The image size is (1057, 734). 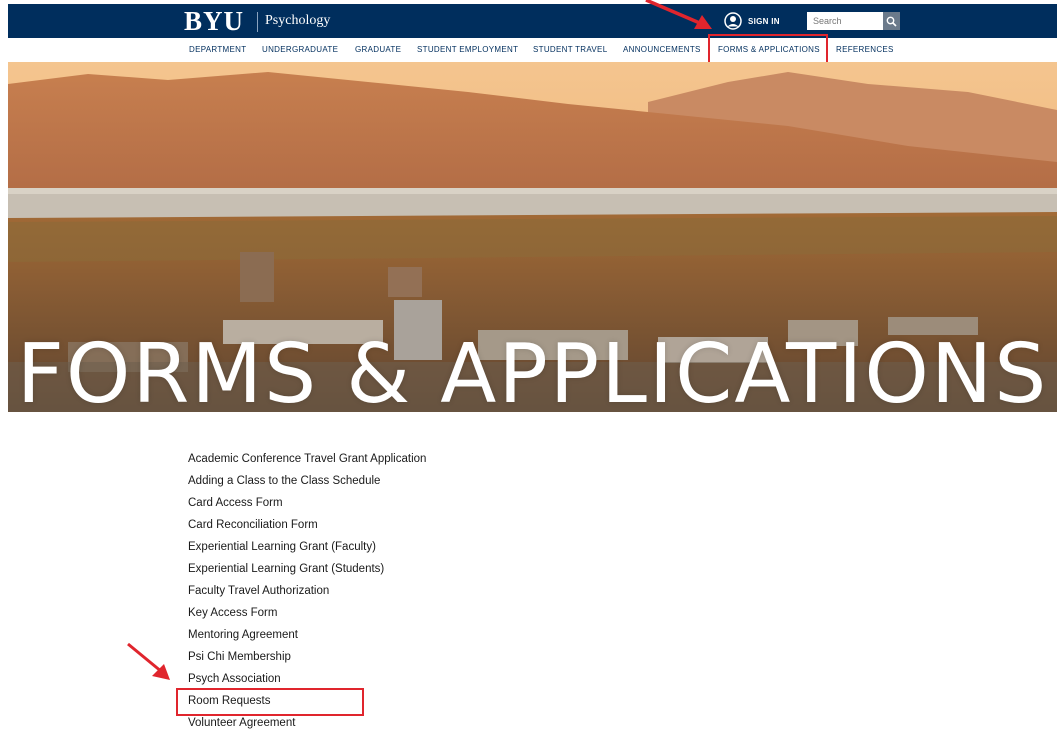 What do you see at coordinates (307, 635) in the screenshot?
I see `form-link: Mentoring Agreement` at bounding box center [307, 635].